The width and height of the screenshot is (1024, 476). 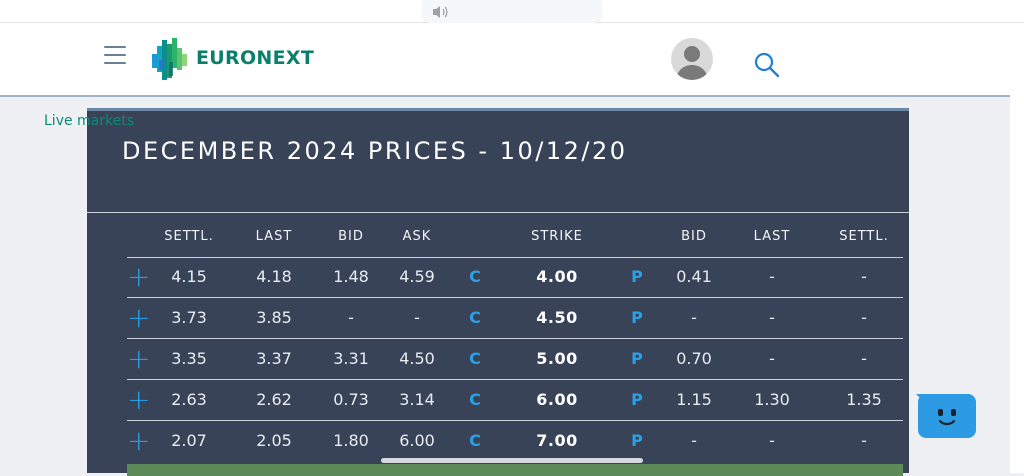 I want to click on panel-divider, so click(x=498, y=212).